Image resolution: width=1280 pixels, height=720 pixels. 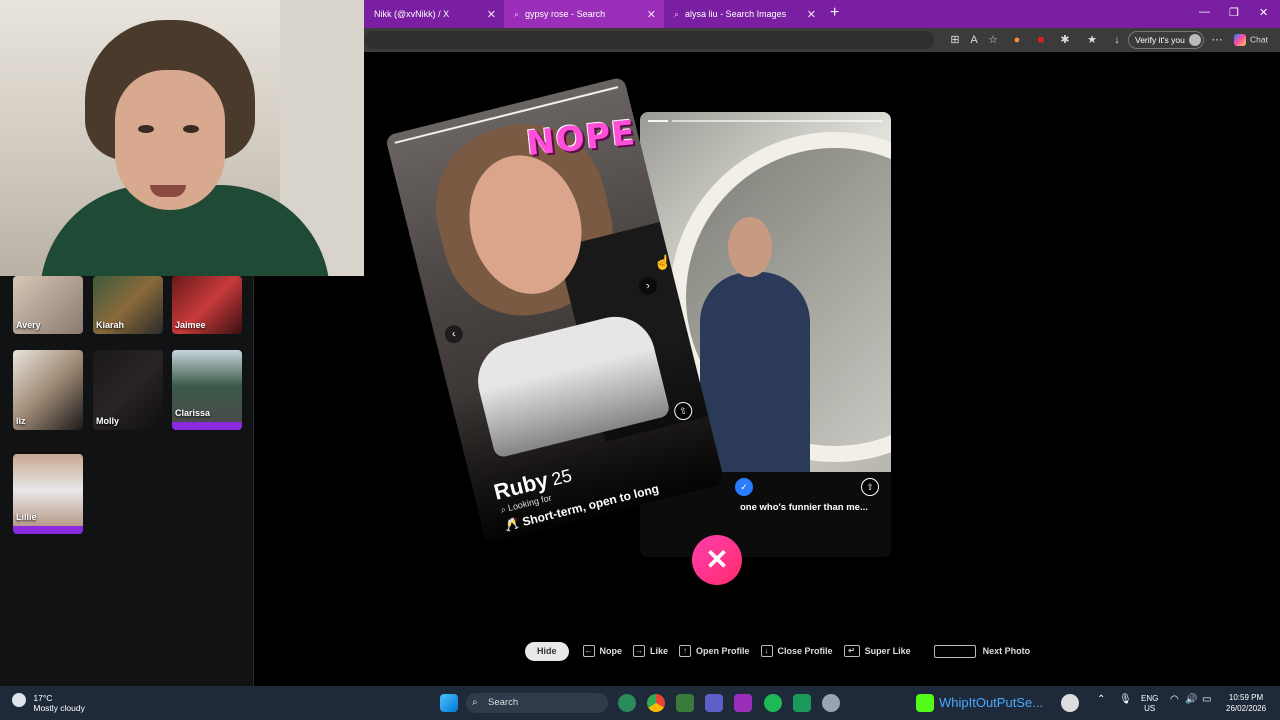 What do you see at coordinates (1070, 703) in the screenshot?
I see `discord-icon` at bounding box center [1070, 703].